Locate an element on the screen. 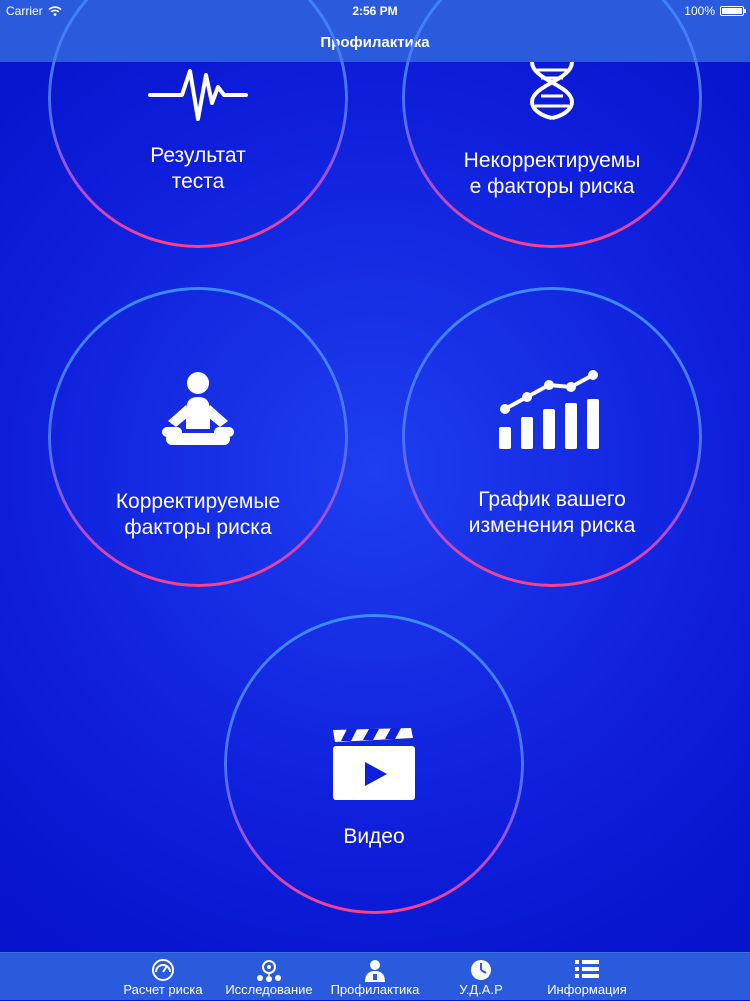 The height and width of the screenshot is (1001, 750). circle-label: Некорректируемы е факторы риска is located at coordinates (552, 173).